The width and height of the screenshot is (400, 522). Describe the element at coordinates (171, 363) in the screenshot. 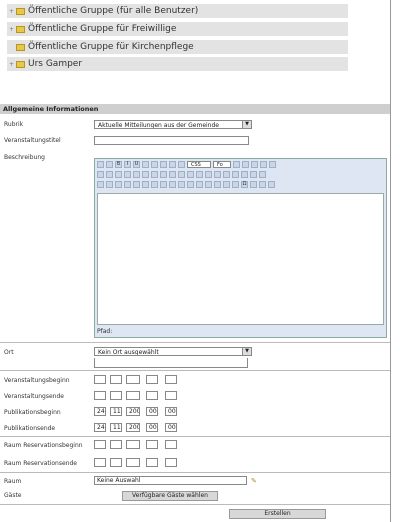

I see `location-list` at that location.